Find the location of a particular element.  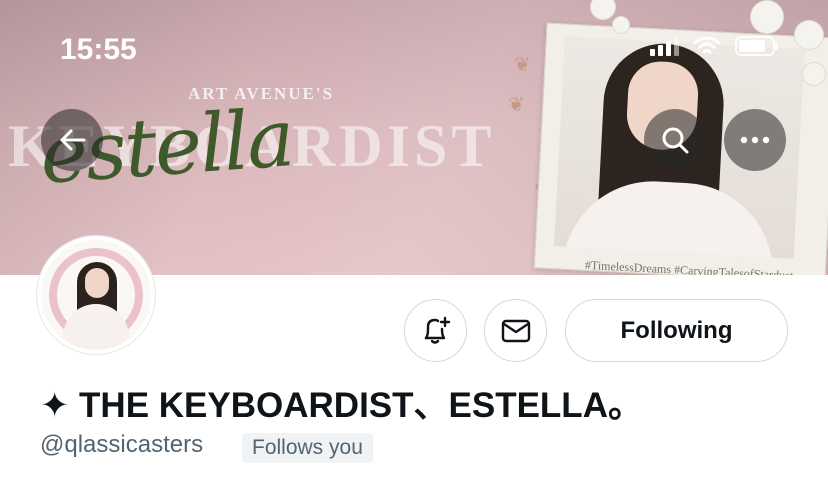

avatar-face-shape is located at coordinates (97, 283).